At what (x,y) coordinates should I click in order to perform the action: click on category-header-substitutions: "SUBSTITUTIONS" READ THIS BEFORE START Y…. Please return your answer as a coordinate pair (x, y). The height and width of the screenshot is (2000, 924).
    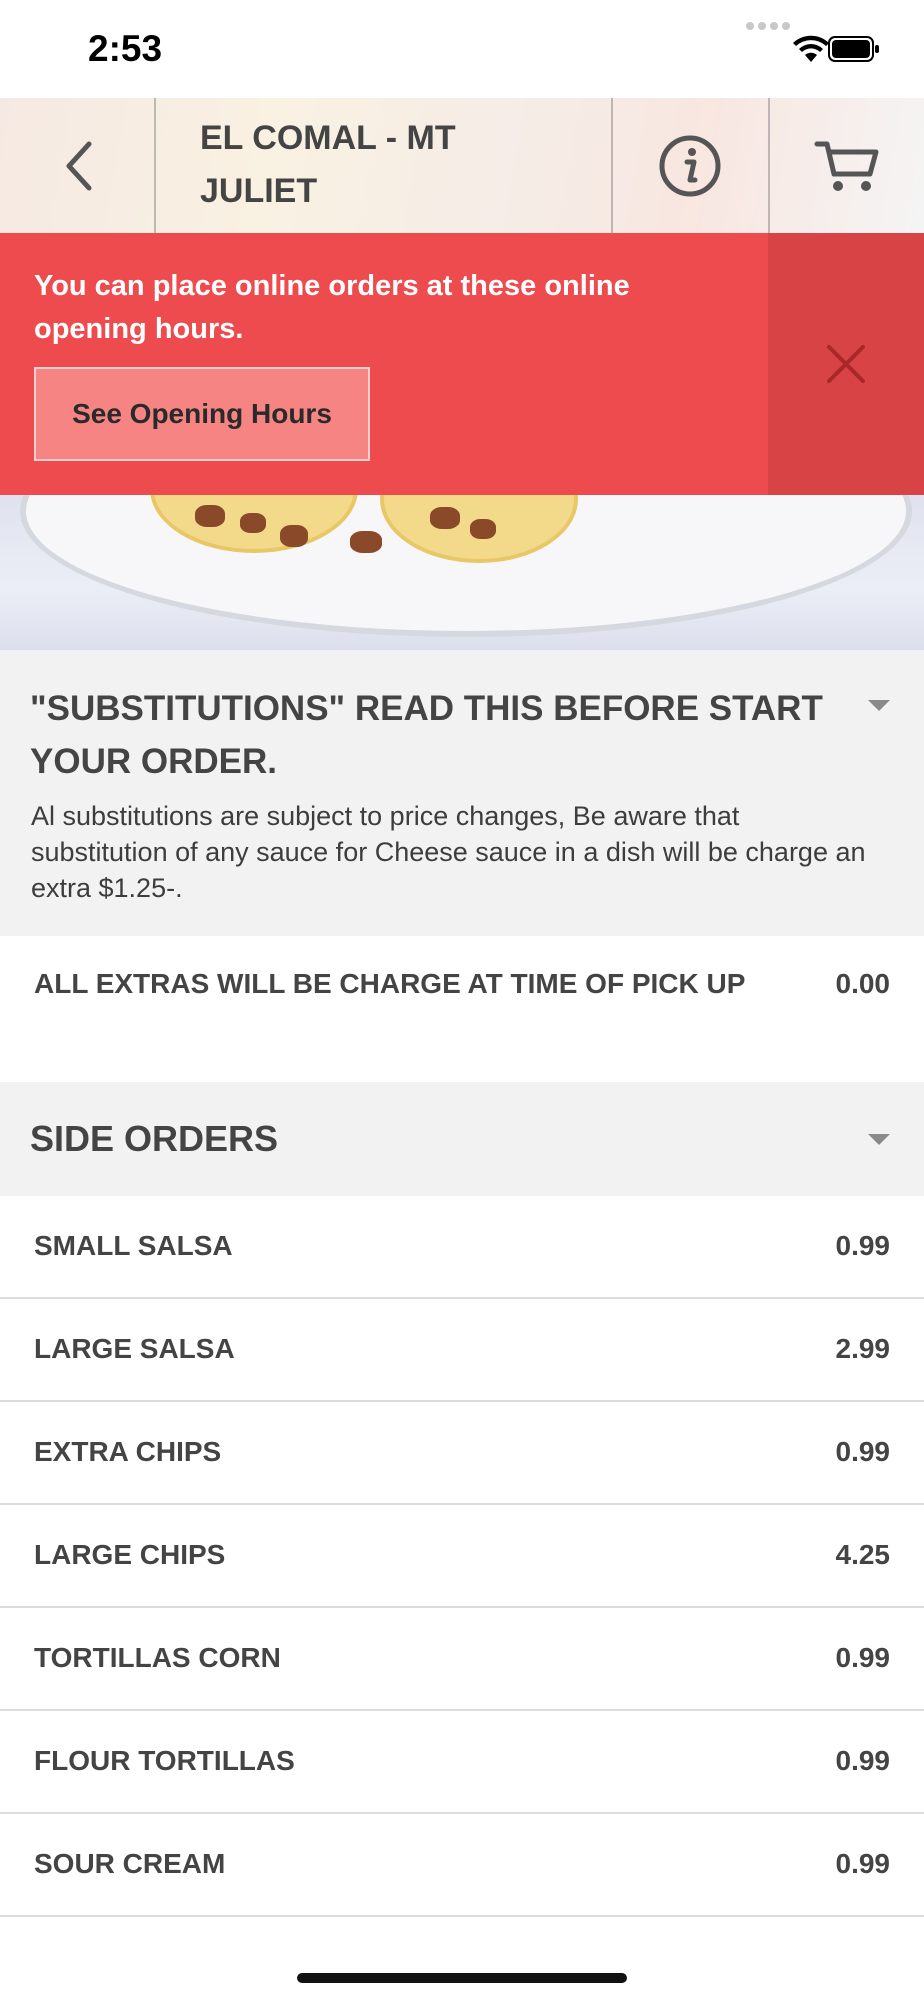
    Looking at the image, I should click on (462, 793).